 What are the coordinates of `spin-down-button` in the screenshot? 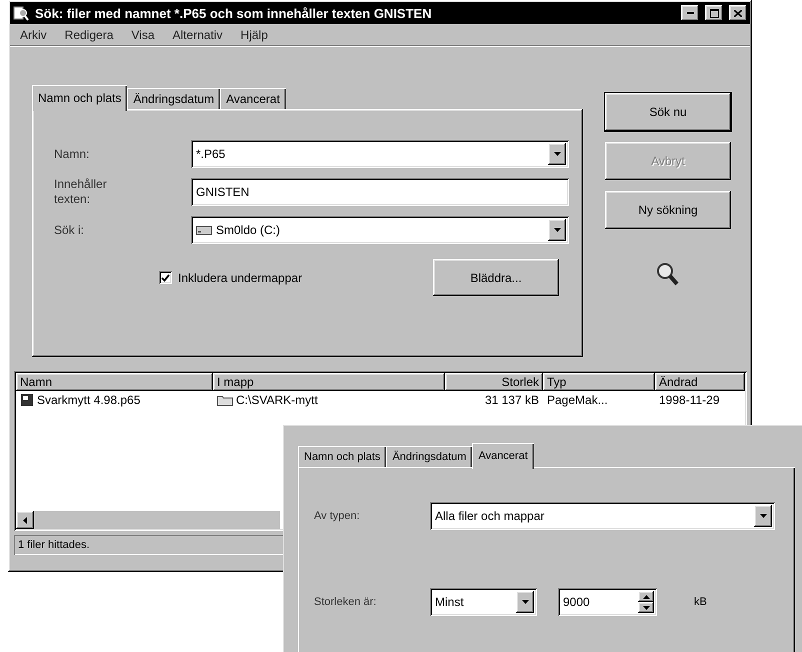 It's located at (646, 607).